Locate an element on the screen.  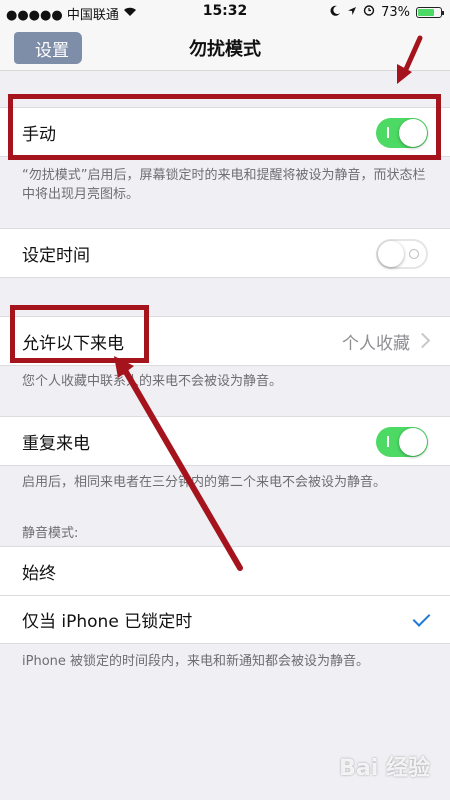
annotation-arrow-lower is located at coordinates (178, 463).